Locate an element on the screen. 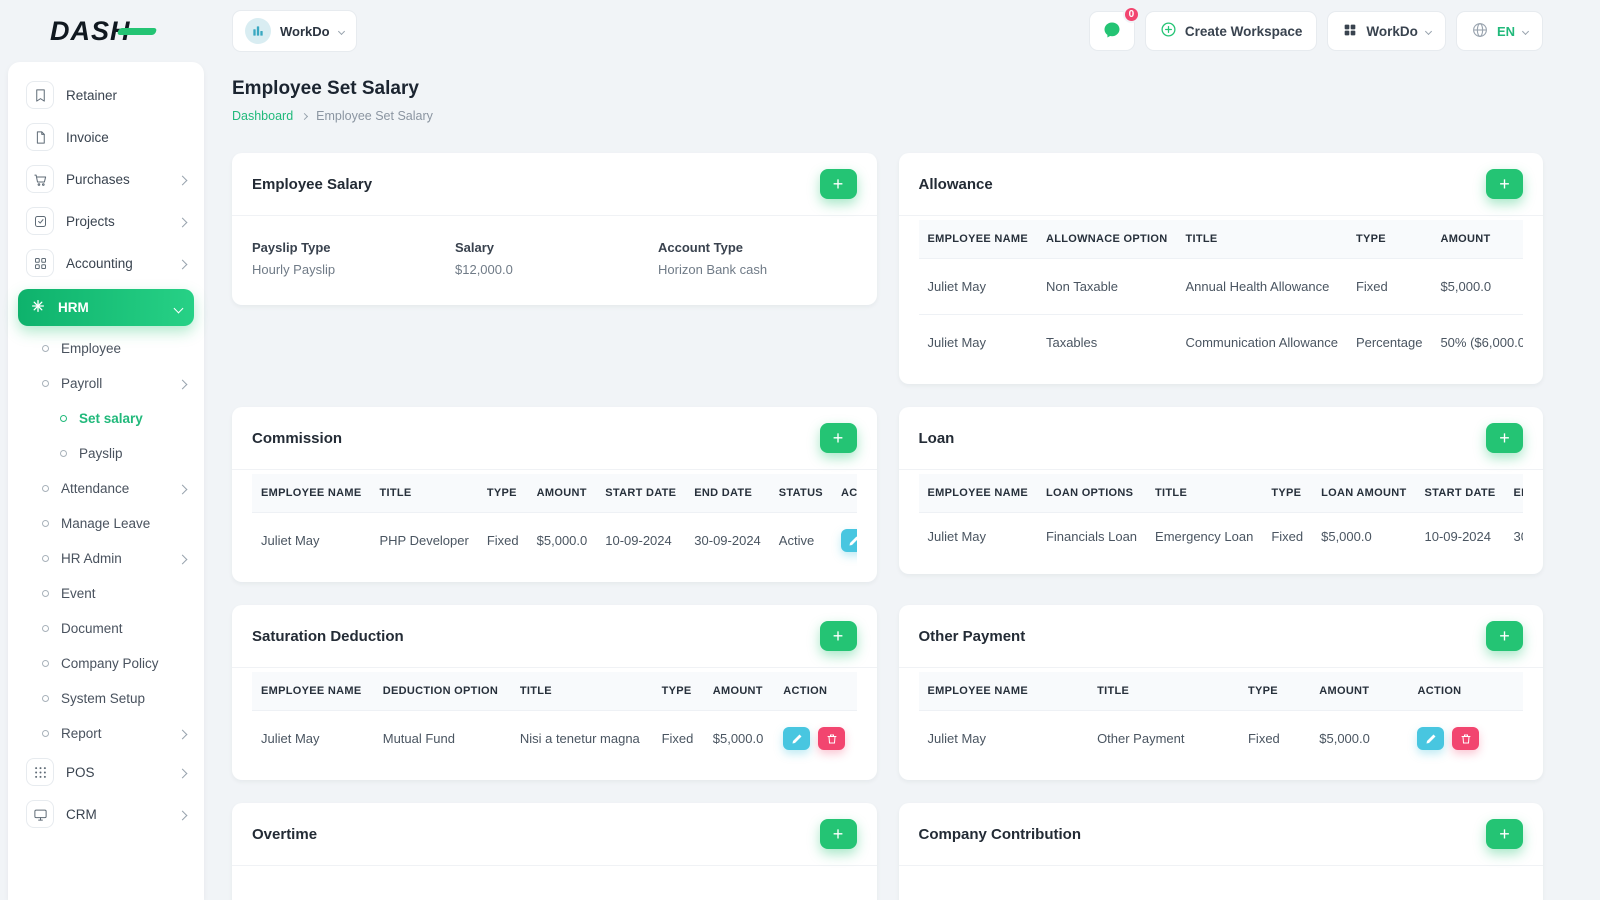 The image size is (1600, 900). payslip-type-field: Payslip Type Hourly Payslip is located at coordinates (353, 258).